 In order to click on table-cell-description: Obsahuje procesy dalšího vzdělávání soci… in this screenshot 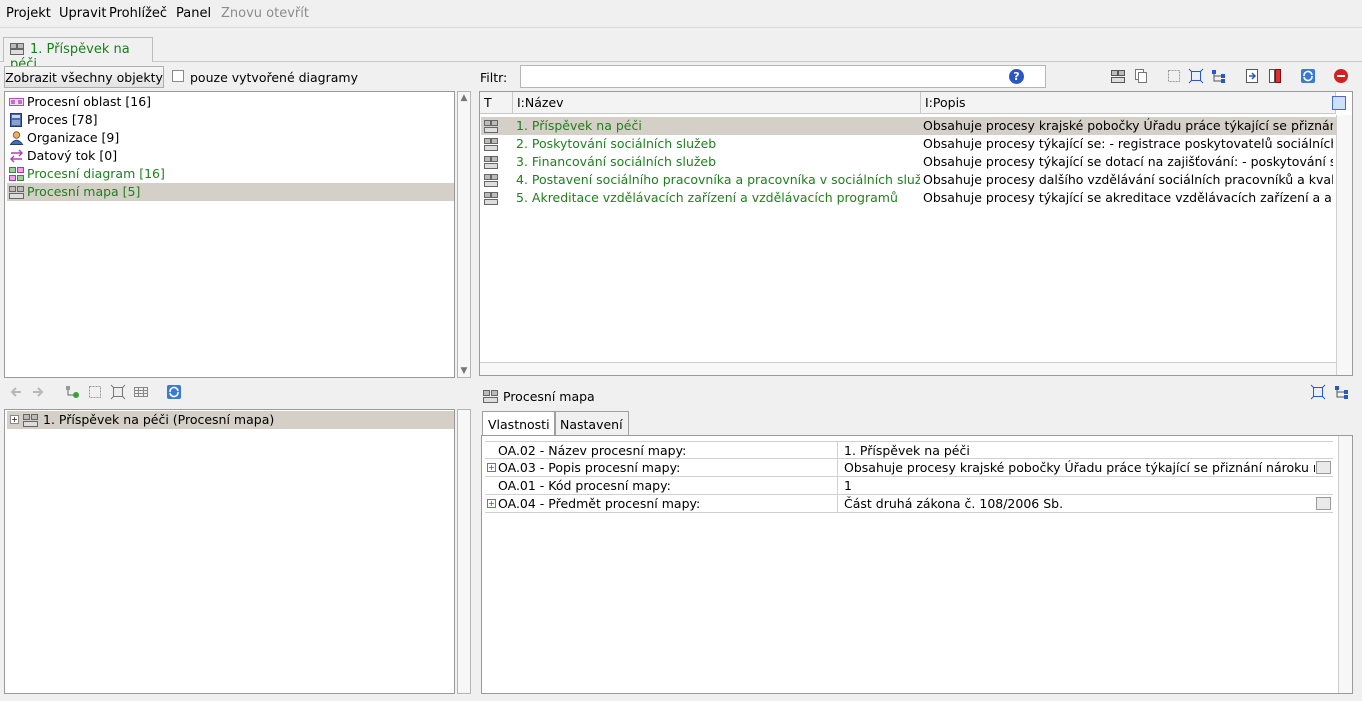, I will do `click(1128, 179)`.